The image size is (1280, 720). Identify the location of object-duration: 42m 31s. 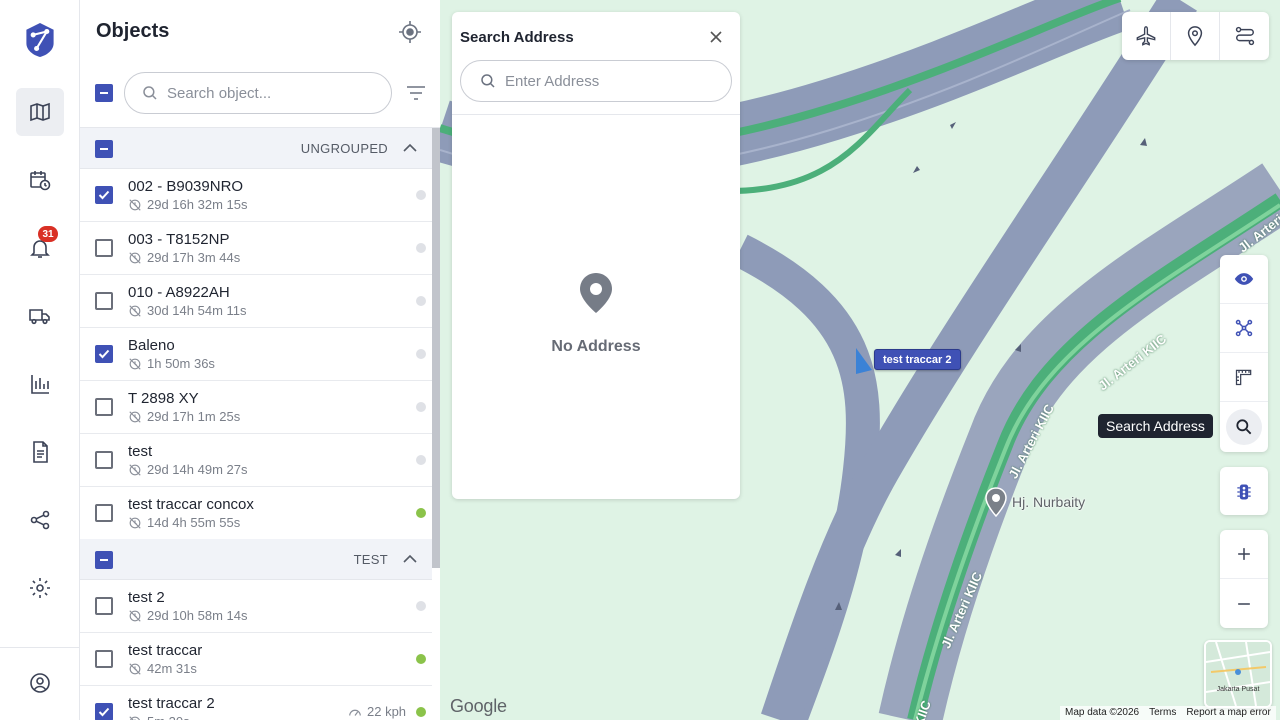
(162, 668).